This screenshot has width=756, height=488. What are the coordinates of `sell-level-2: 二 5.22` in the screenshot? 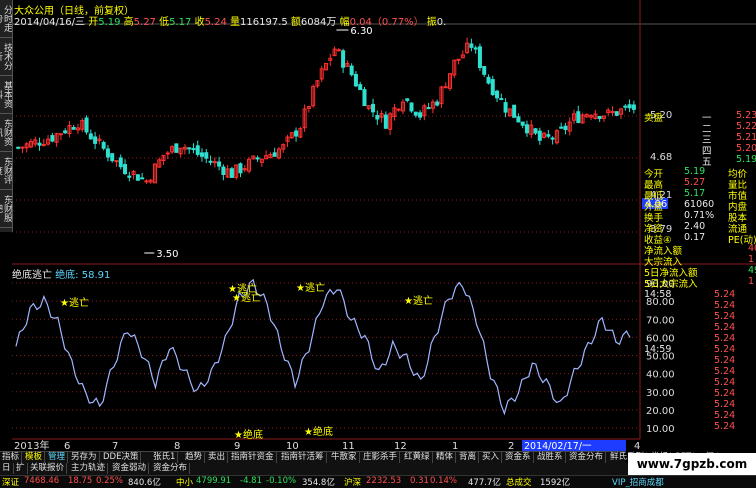 It's located at (700, 128).